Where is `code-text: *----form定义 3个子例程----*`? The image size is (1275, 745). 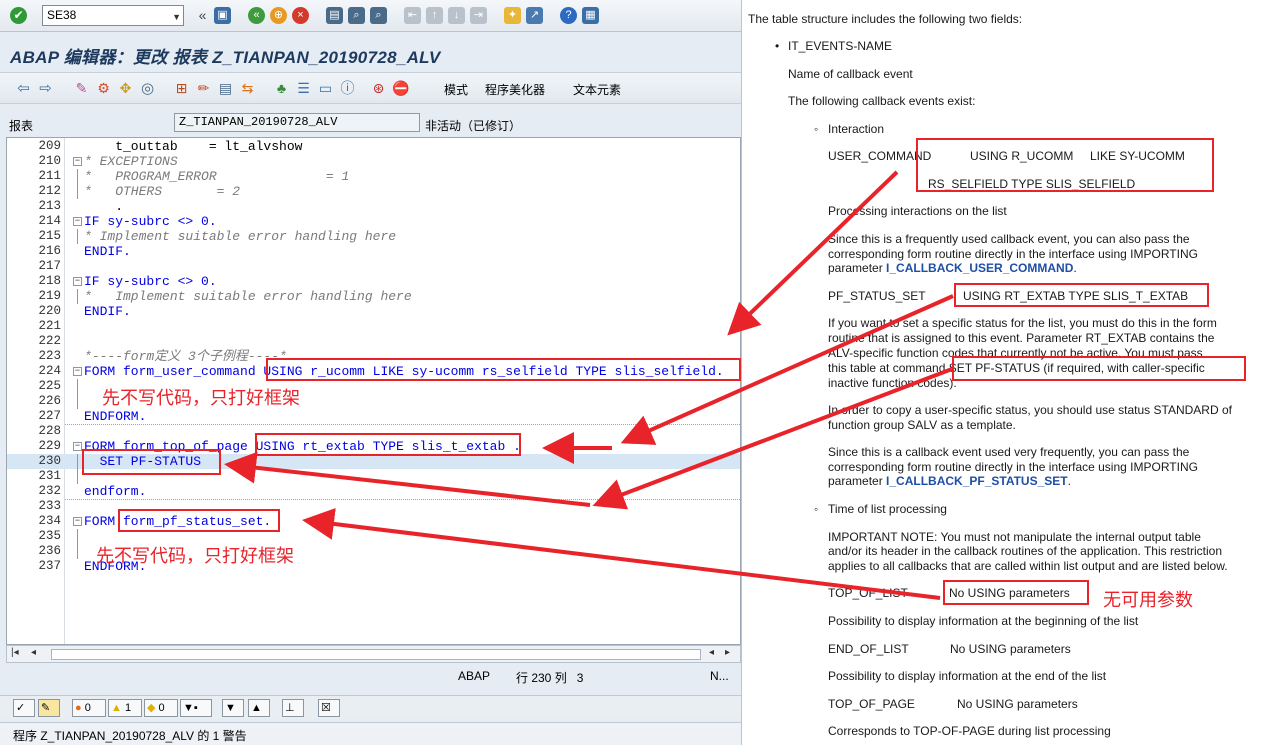 code-text: *----form定义 3个子例程----* is located at coordinates (185, 356).